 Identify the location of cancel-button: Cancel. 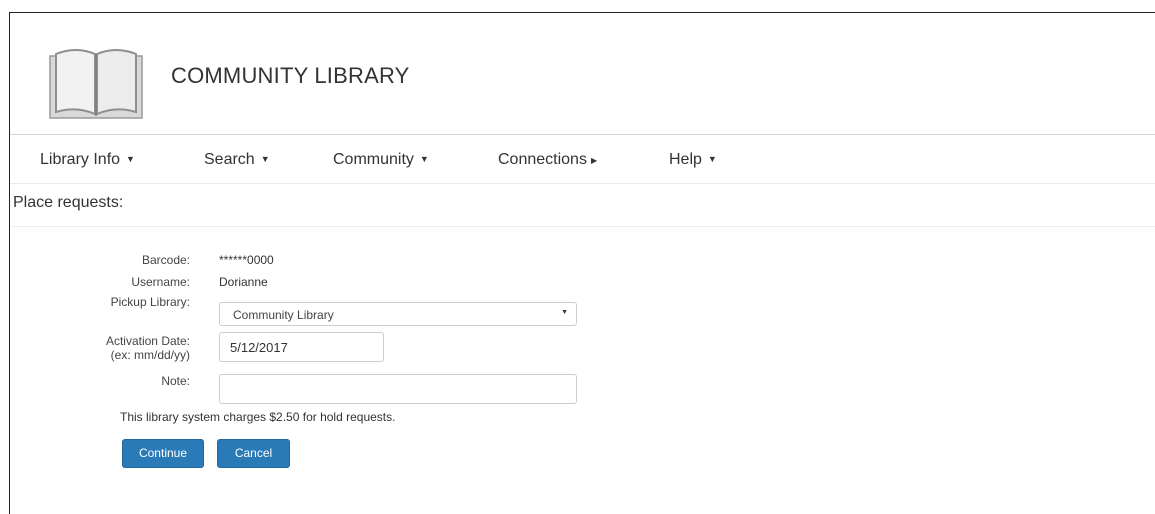
(253, 453).